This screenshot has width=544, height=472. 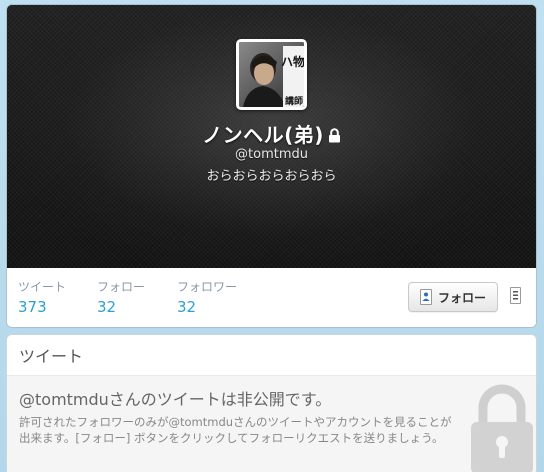 I want to click on follow-user-icon, so click(x=425, y=297).